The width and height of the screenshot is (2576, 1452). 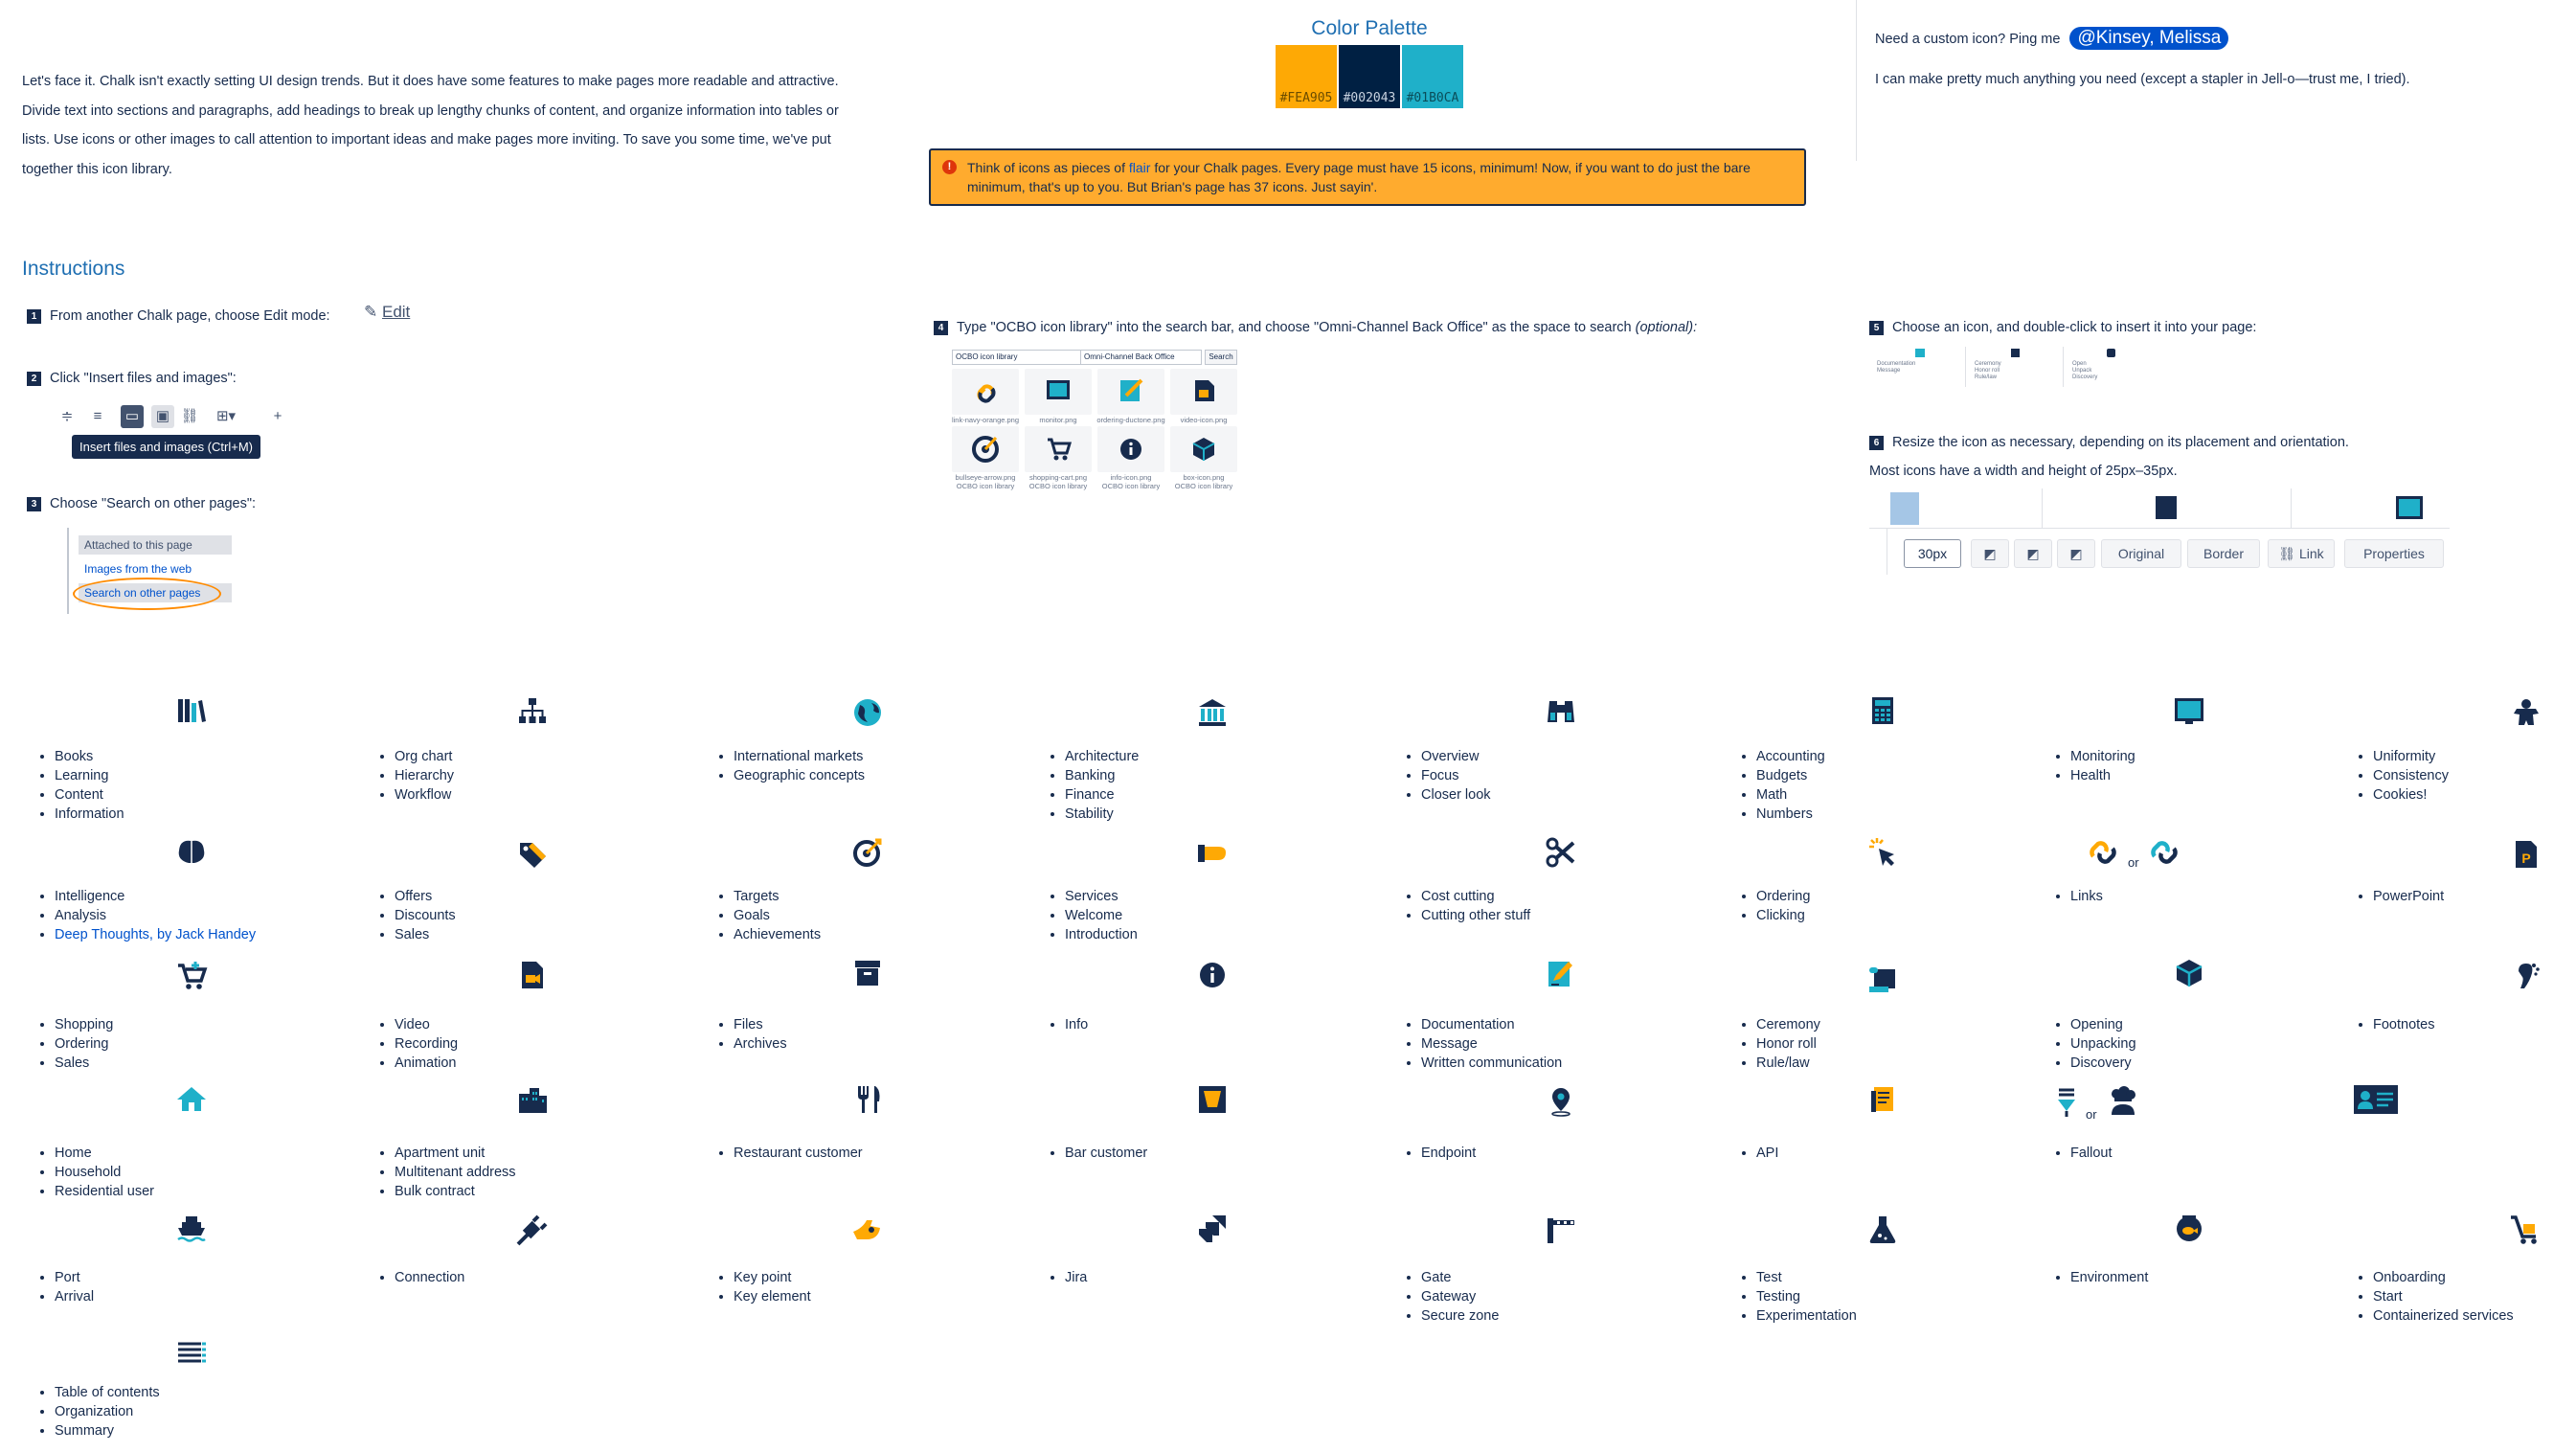 I want to click on ship-list: PortArrival, so click(x=58, y=1287).